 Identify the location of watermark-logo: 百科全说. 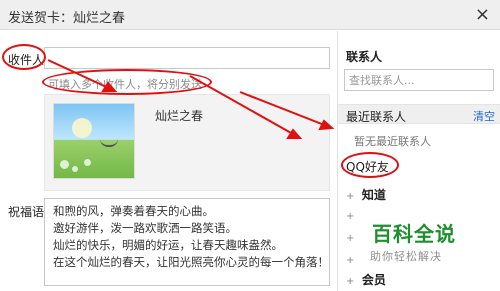
(414, 234).